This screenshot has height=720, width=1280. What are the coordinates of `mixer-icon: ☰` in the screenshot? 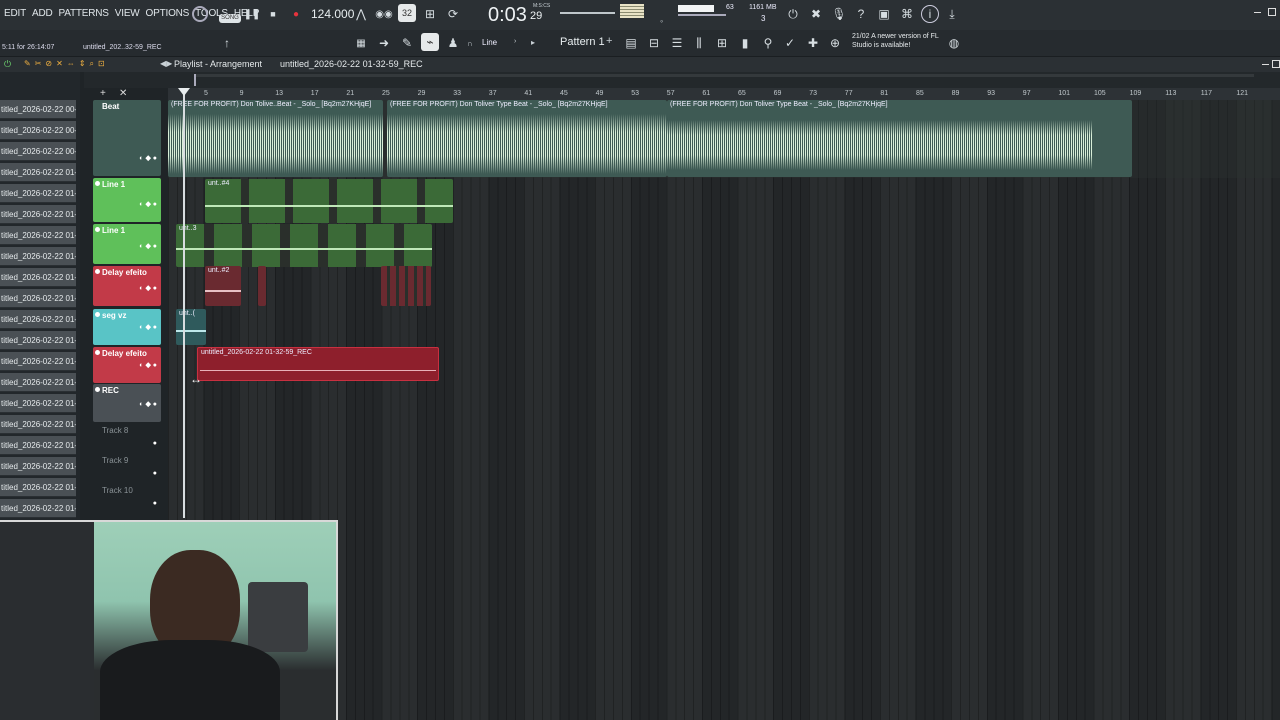 It's located at (677, 43).